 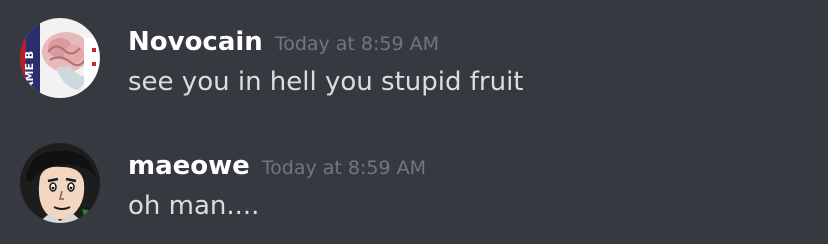 What do you see at coordinates (60, 58) in the screenshot?
I see `brain-game-cover-avatar: AME B` at bounding box center [60, 58].